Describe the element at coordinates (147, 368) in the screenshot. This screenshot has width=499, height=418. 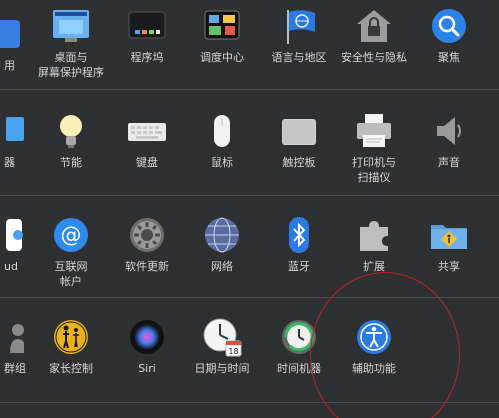
I see `pref-label: Siri` at that location.